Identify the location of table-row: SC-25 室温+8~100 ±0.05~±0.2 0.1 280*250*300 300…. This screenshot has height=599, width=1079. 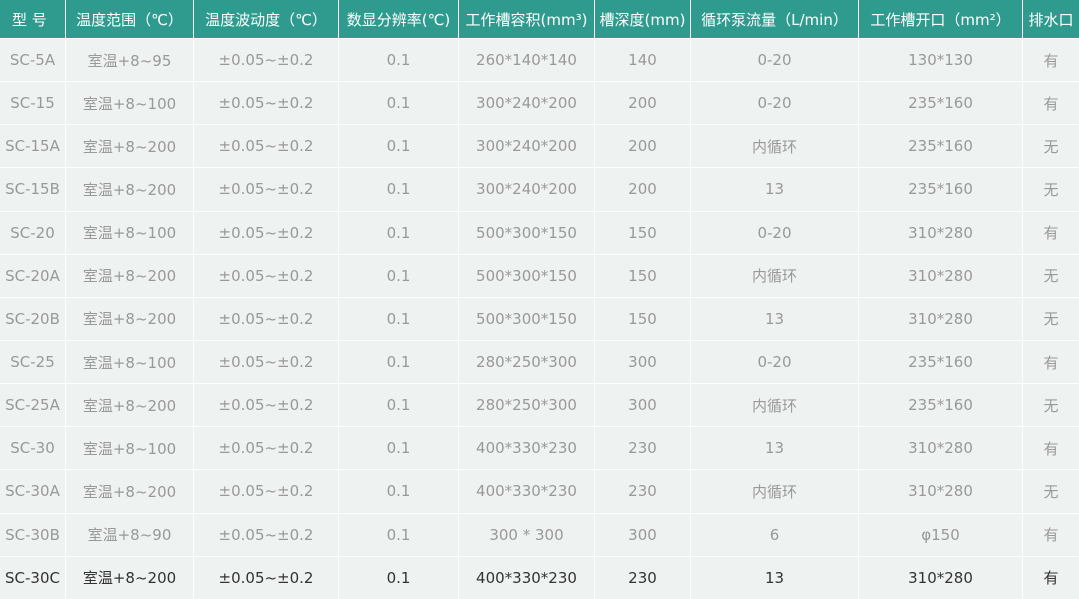
(539, 362).